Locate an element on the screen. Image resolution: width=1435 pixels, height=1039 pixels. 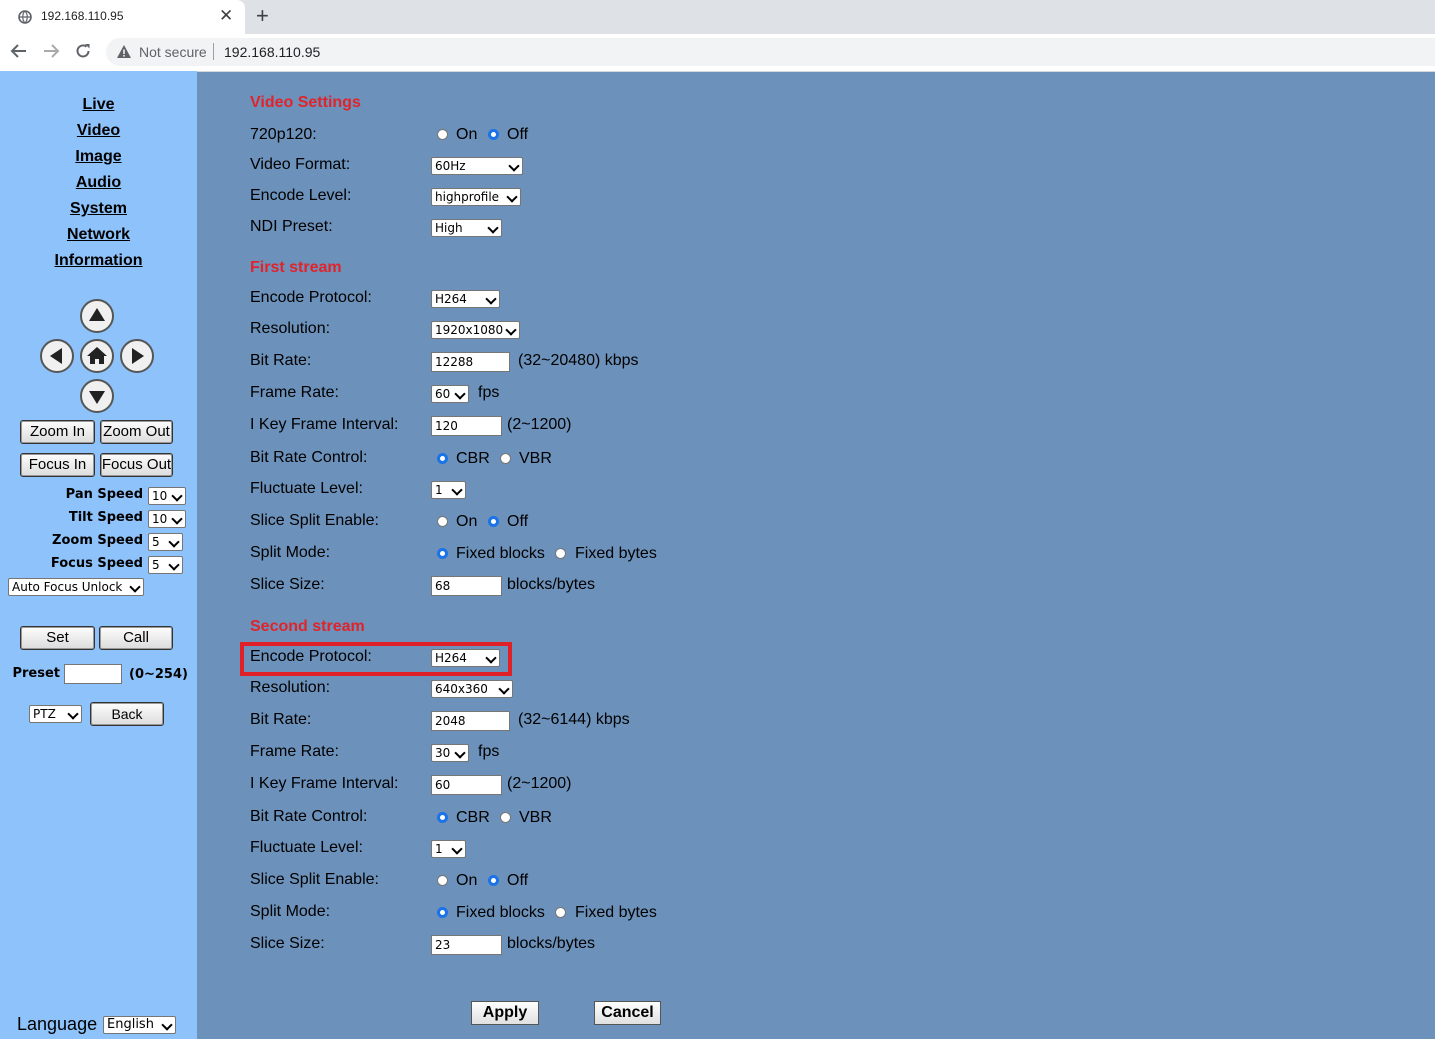
ss-fixed-blocks-radio is located at coordinates (442, 912).